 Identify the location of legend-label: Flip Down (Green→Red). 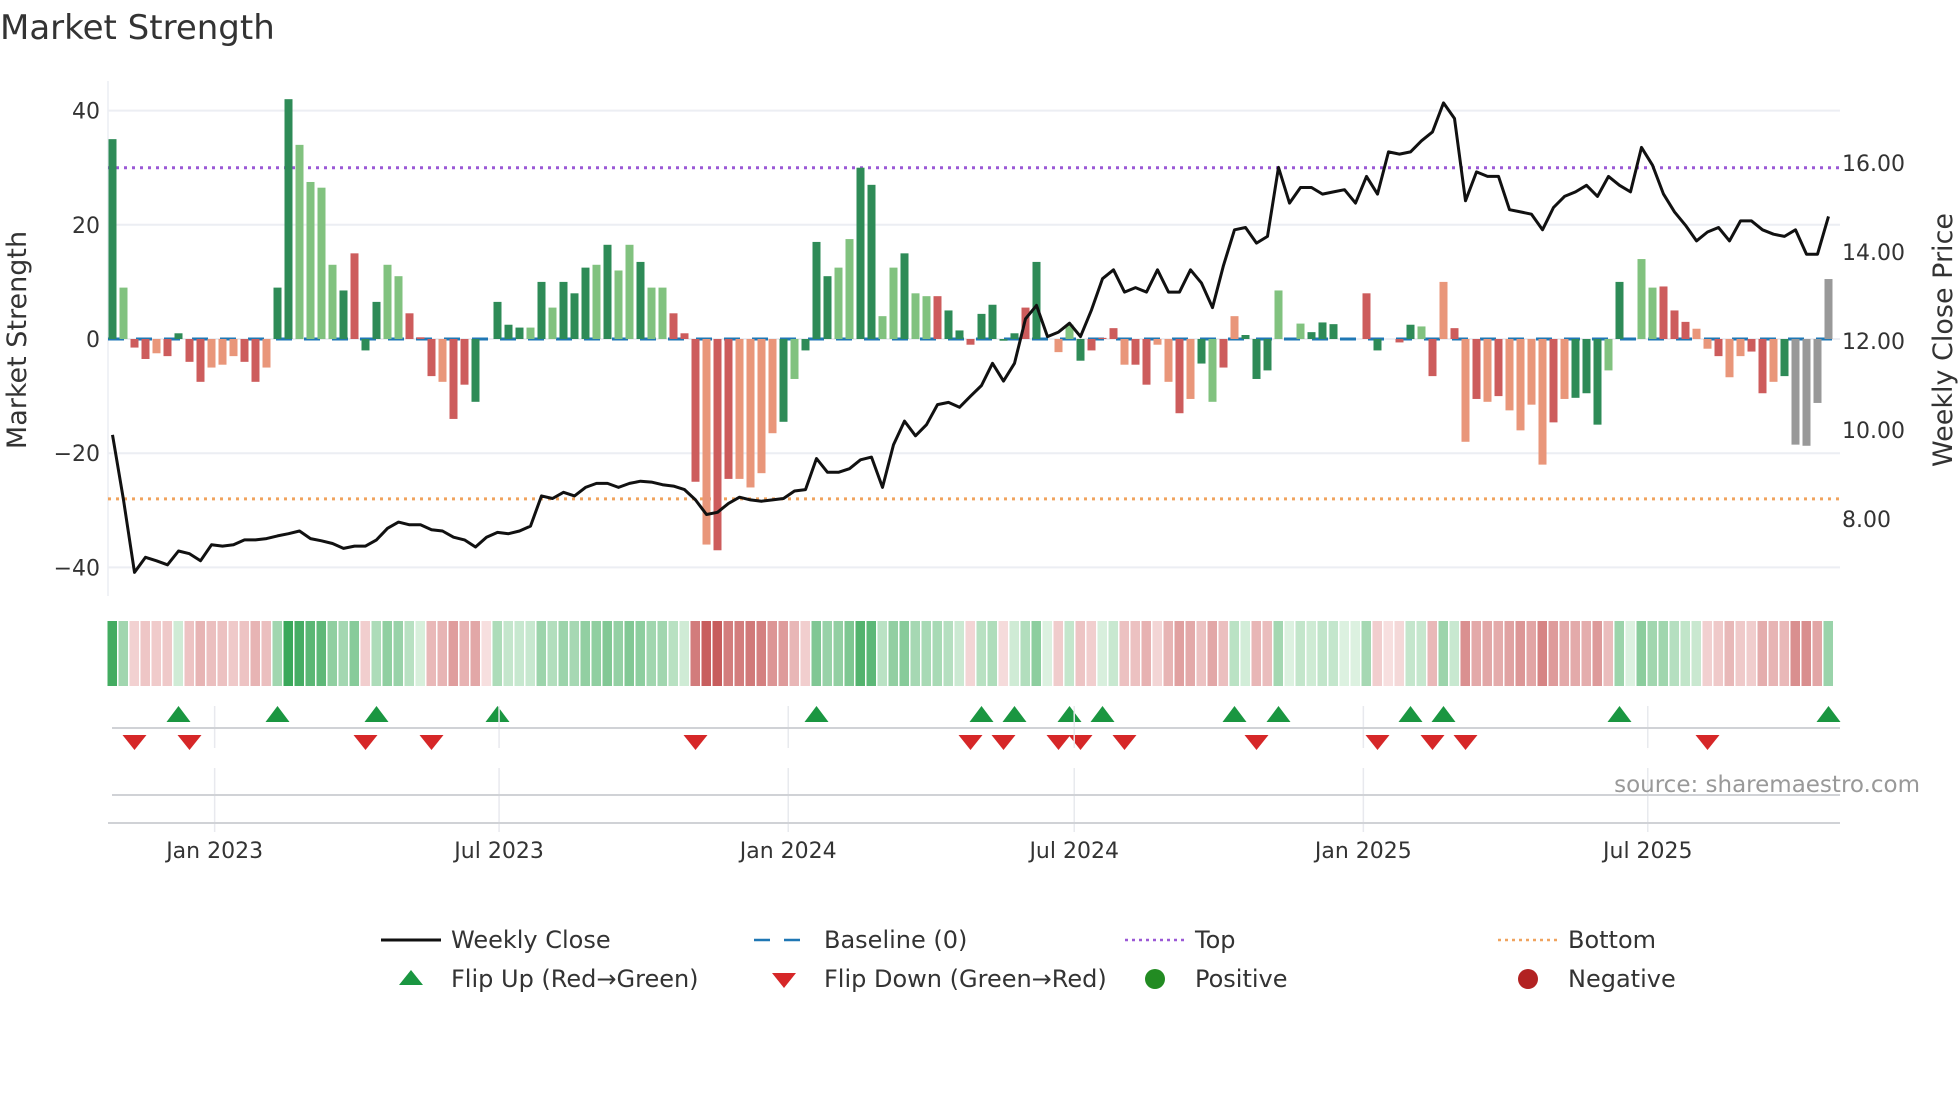
(965, 979).